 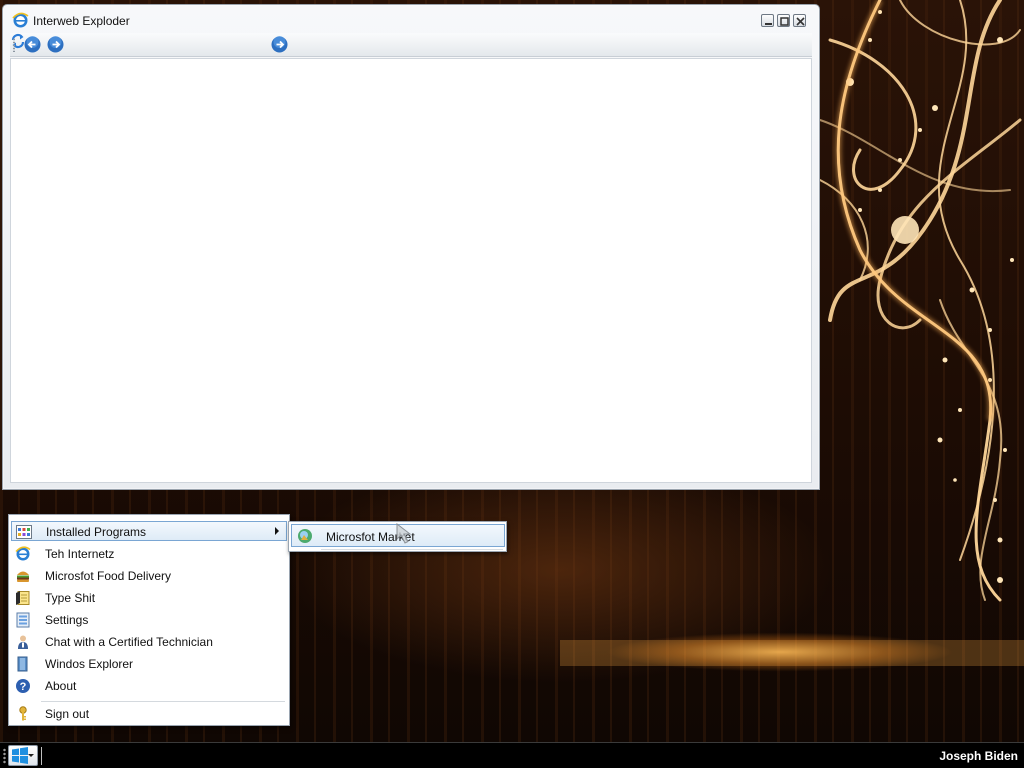 What do you see at coordinates (23, 620) in the screenshot?
I see `settings-icon` at bounding box center [23, 620].